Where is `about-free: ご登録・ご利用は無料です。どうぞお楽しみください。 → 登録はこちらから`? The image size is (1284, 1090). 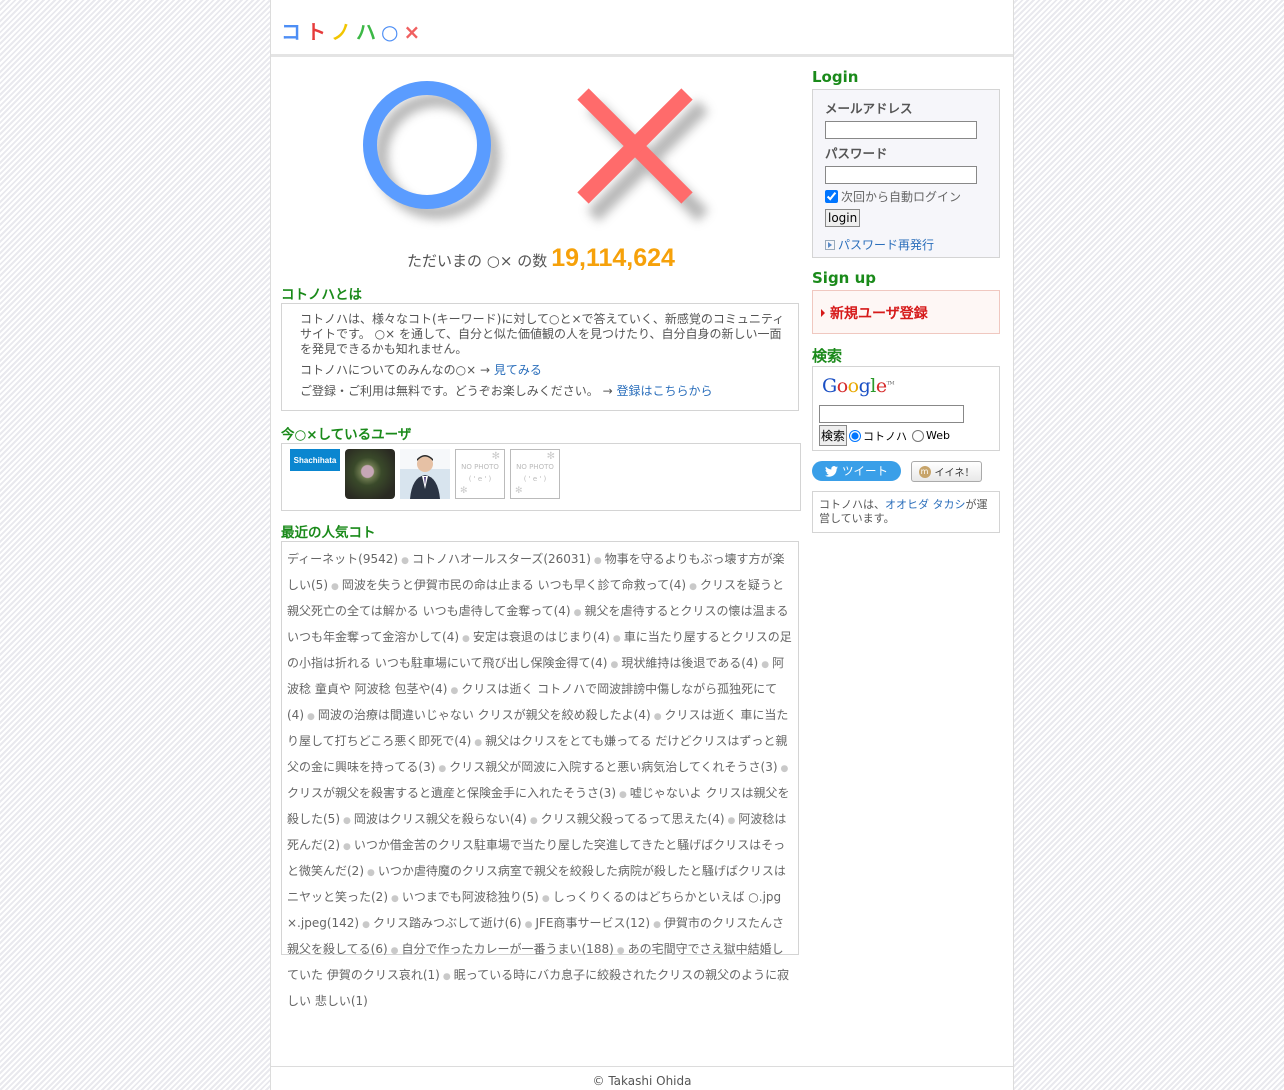
about-free: ご登録・ご利用は無料です。どうぞお楽しみください。 → 登録はこちらから is located at coordinates (544, 391).